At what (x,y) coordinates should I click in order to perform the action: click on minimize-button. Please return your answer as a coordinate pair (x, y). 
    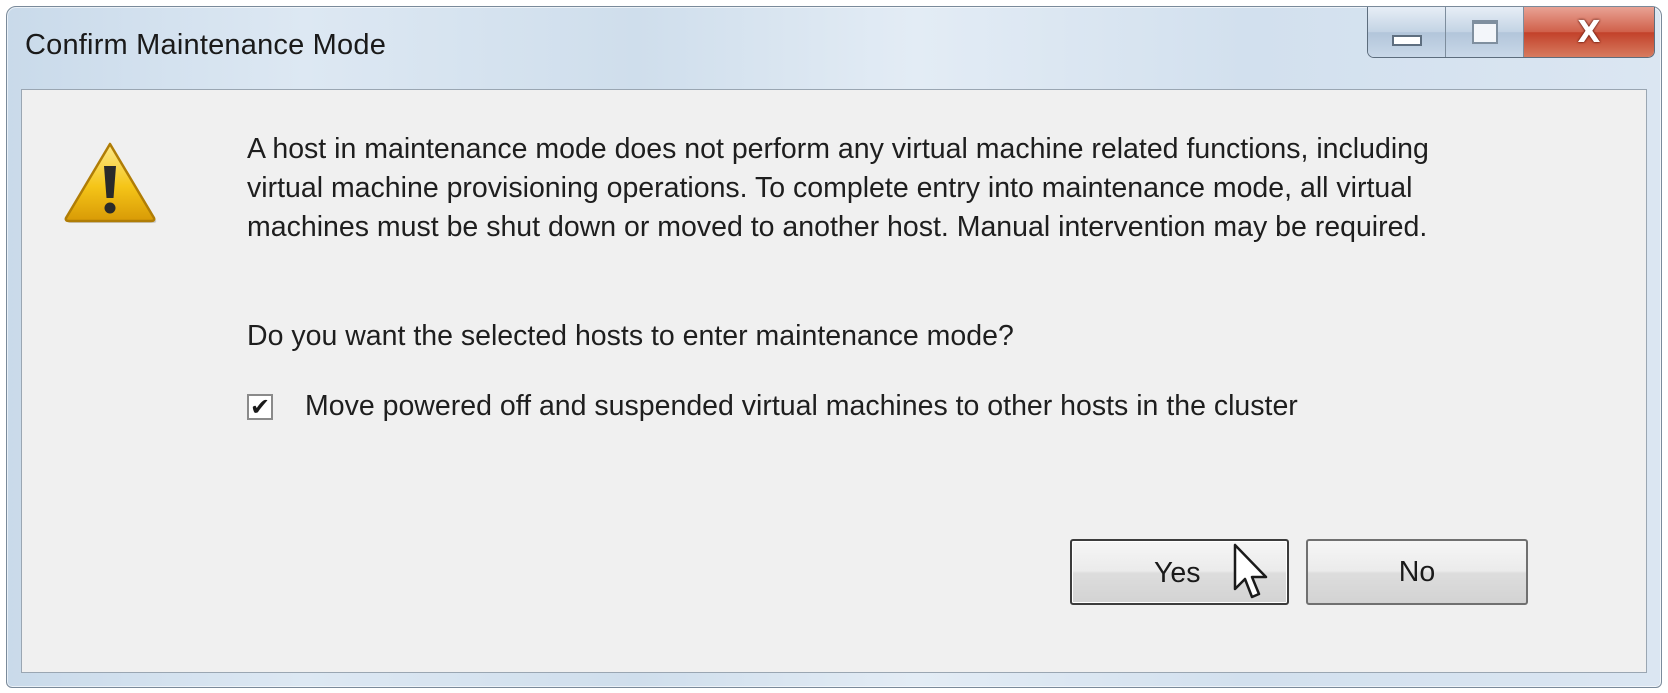
    Looking at the image, I should click on (1407, 32).